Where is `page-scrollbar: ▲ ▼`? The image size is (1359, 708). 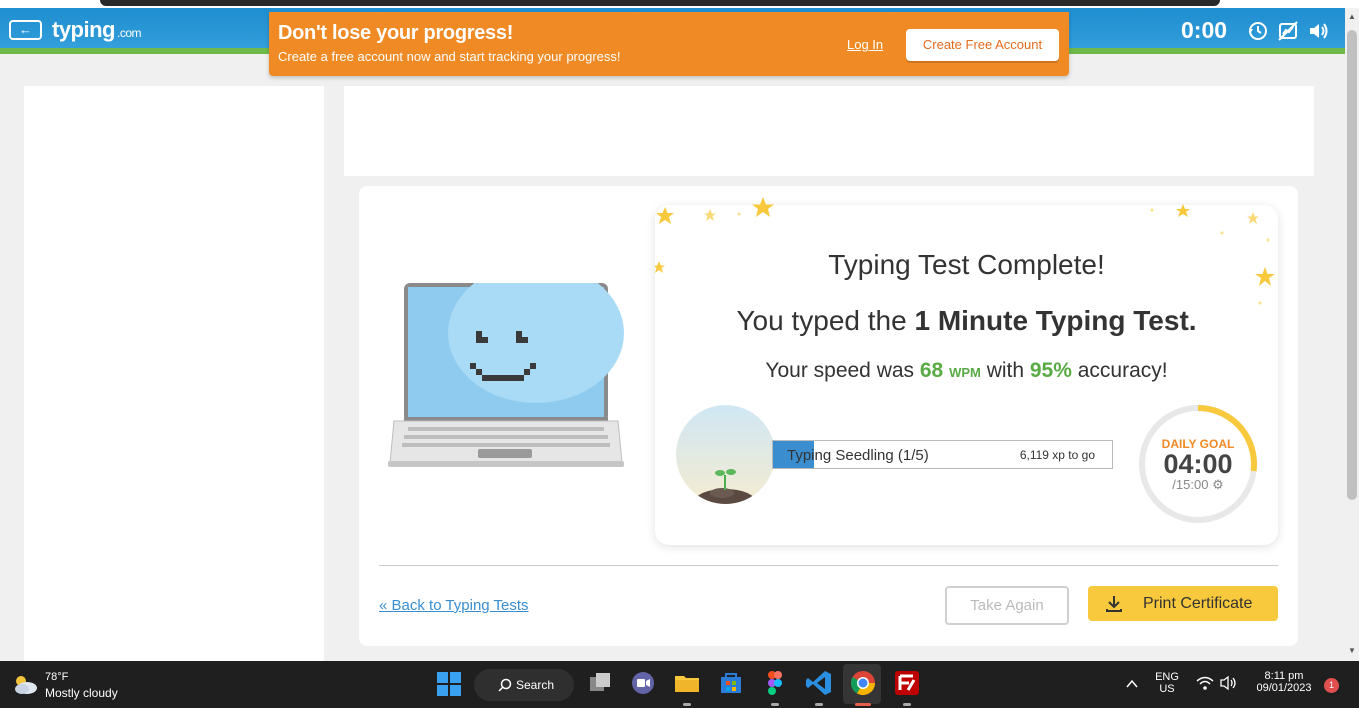 page-scrollbar: ▲ ▼ is located at coordinates (1352, 334).